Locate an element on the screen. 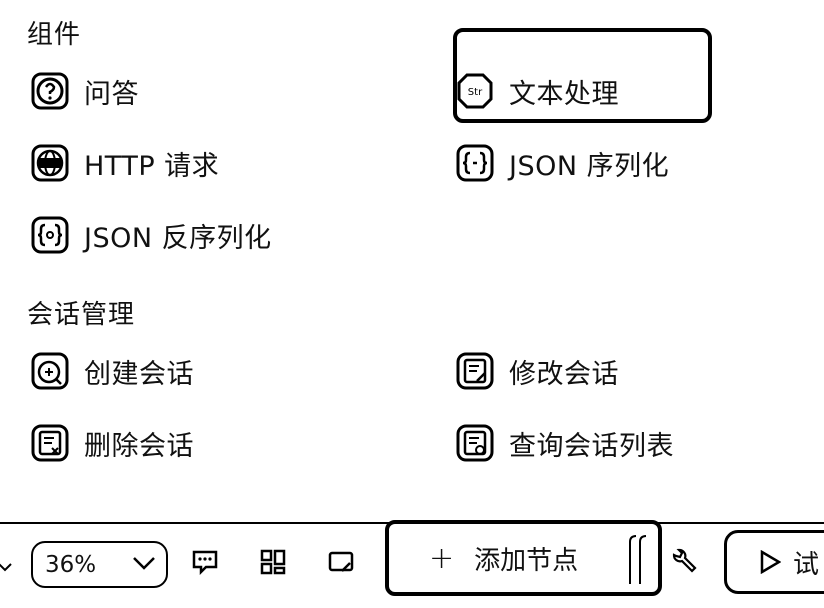  globe-icon is located at coordinates (50, 163).